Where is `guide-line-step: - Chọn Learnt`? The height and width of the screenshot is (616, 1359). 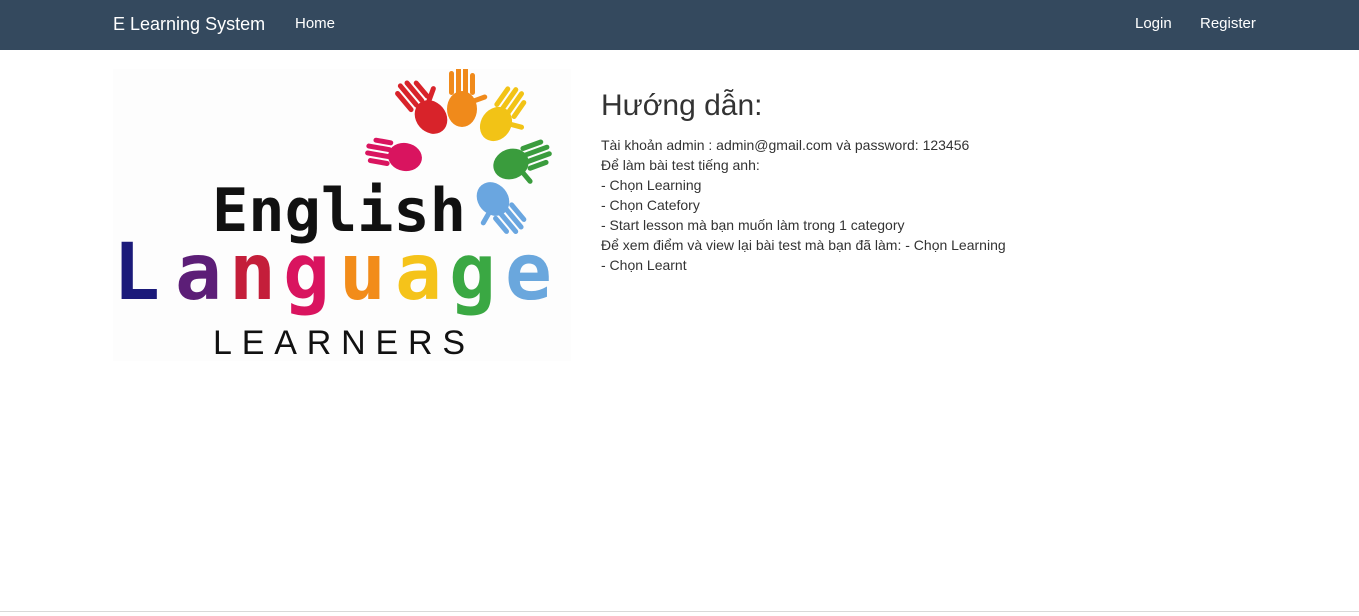 guide-line-step: - Chọn Learnt is located at coordinates (644, 265).